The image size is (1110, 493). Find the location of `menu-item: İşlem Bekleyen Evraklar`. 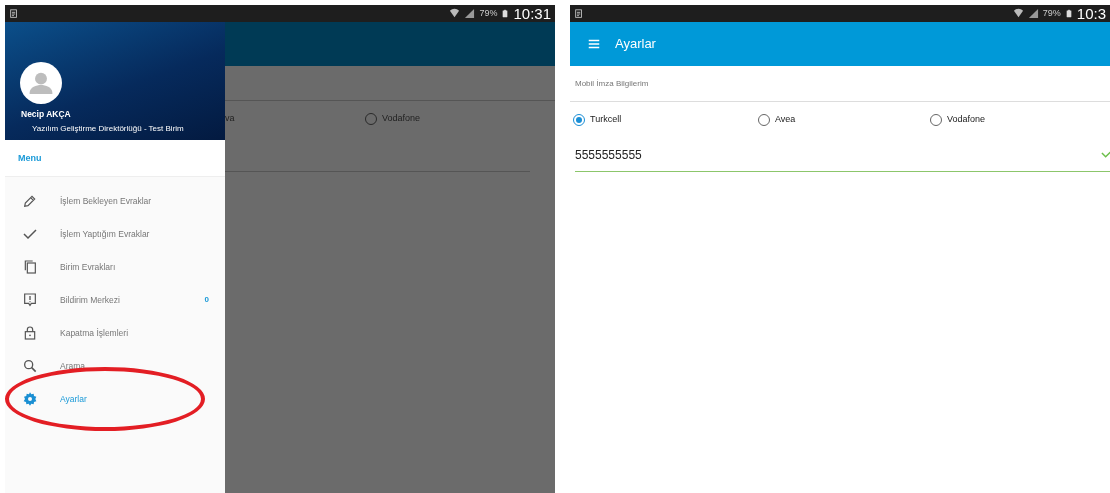

menu-item: İşlem Bekleyen Evraklar is located at coordinates (115, 201).